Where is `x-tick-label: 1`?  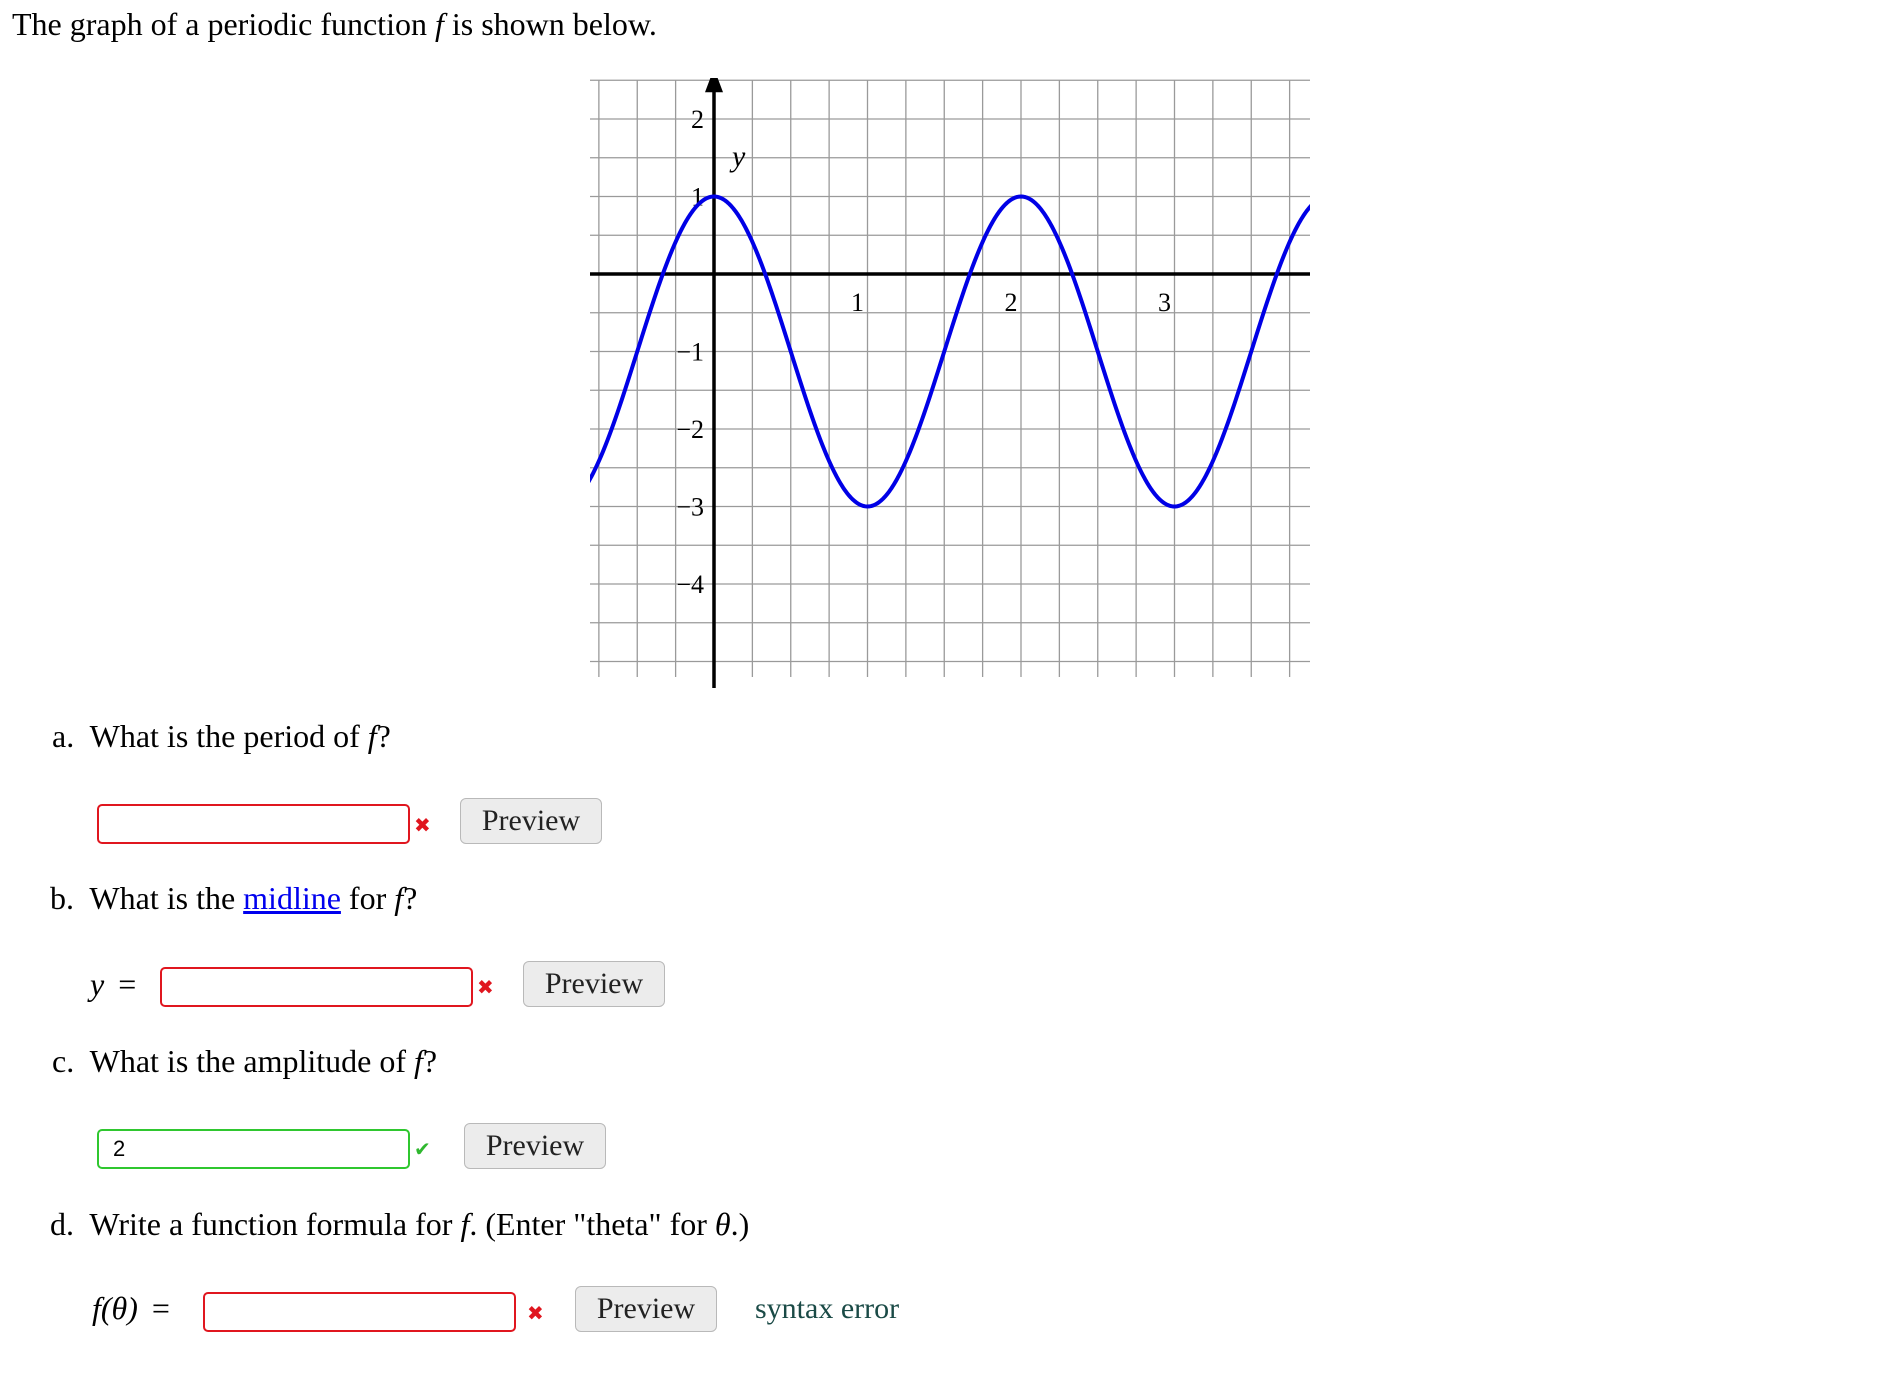 x-tick-label: 1 is located at coordinates (857, 302).